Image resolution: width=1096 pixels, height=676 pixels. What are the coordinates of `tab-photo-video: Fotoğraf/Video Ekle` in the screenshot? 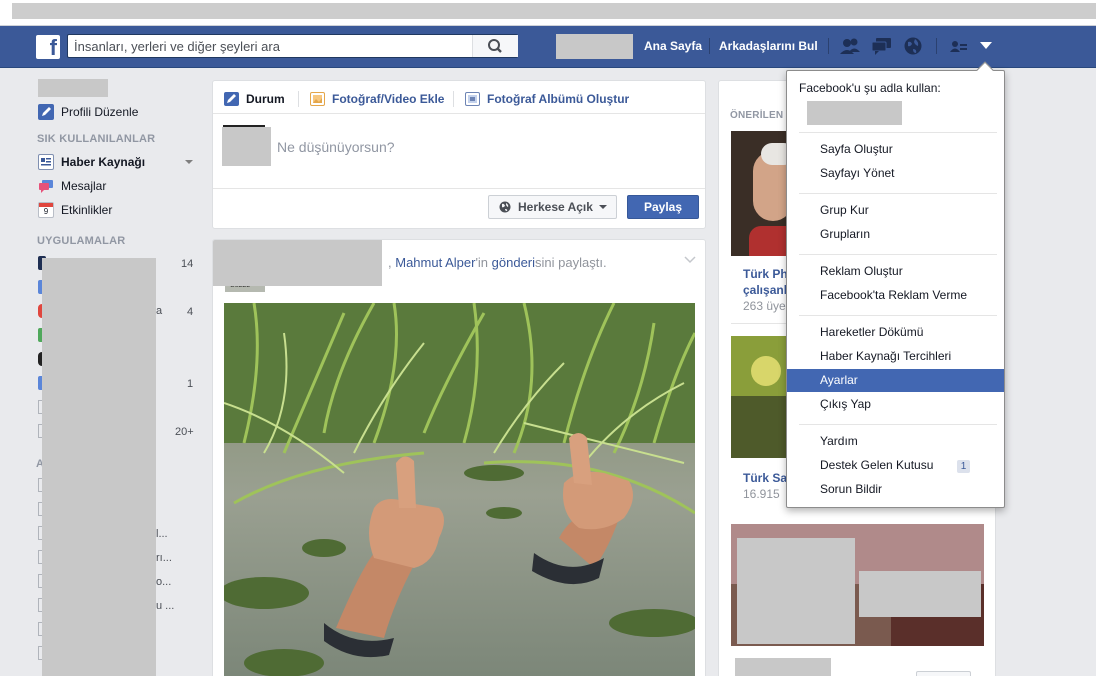 It's located at (377, 99).